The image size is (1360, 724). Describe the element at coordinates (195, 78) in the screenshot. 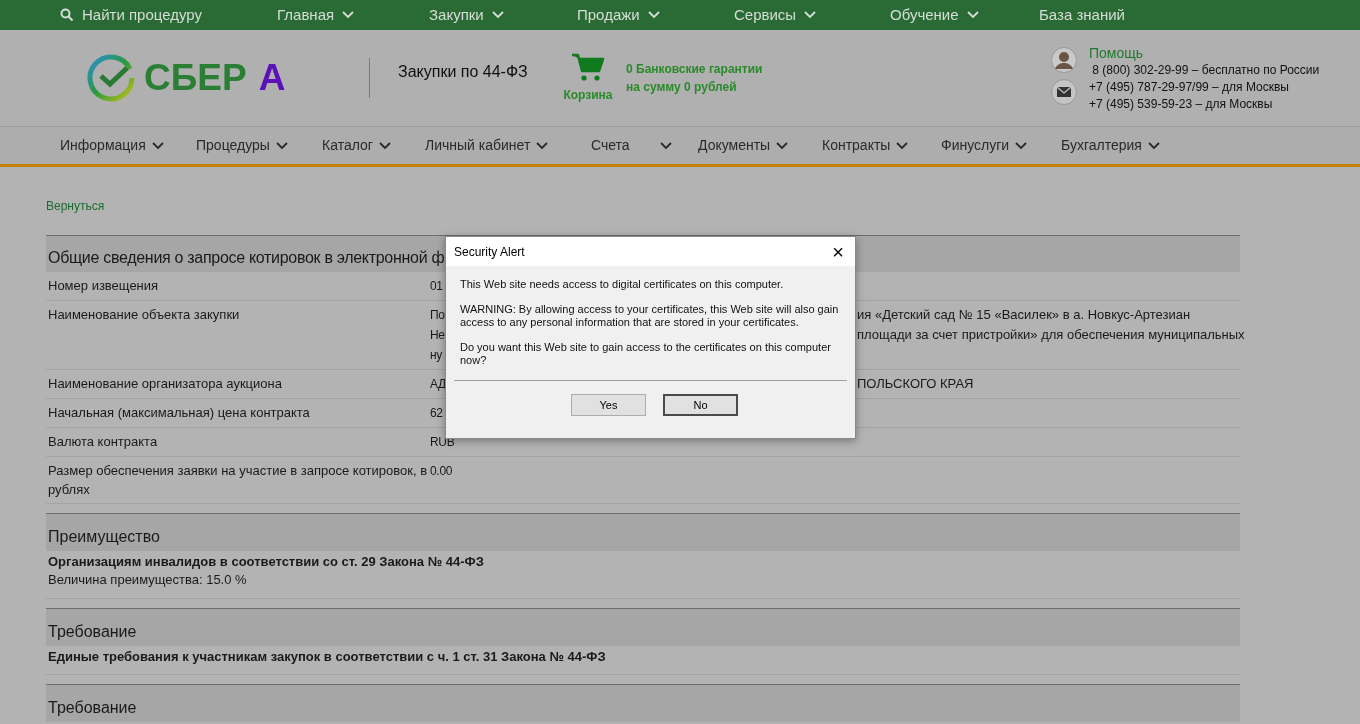

I see `logo-text: СБЕР` at that location.